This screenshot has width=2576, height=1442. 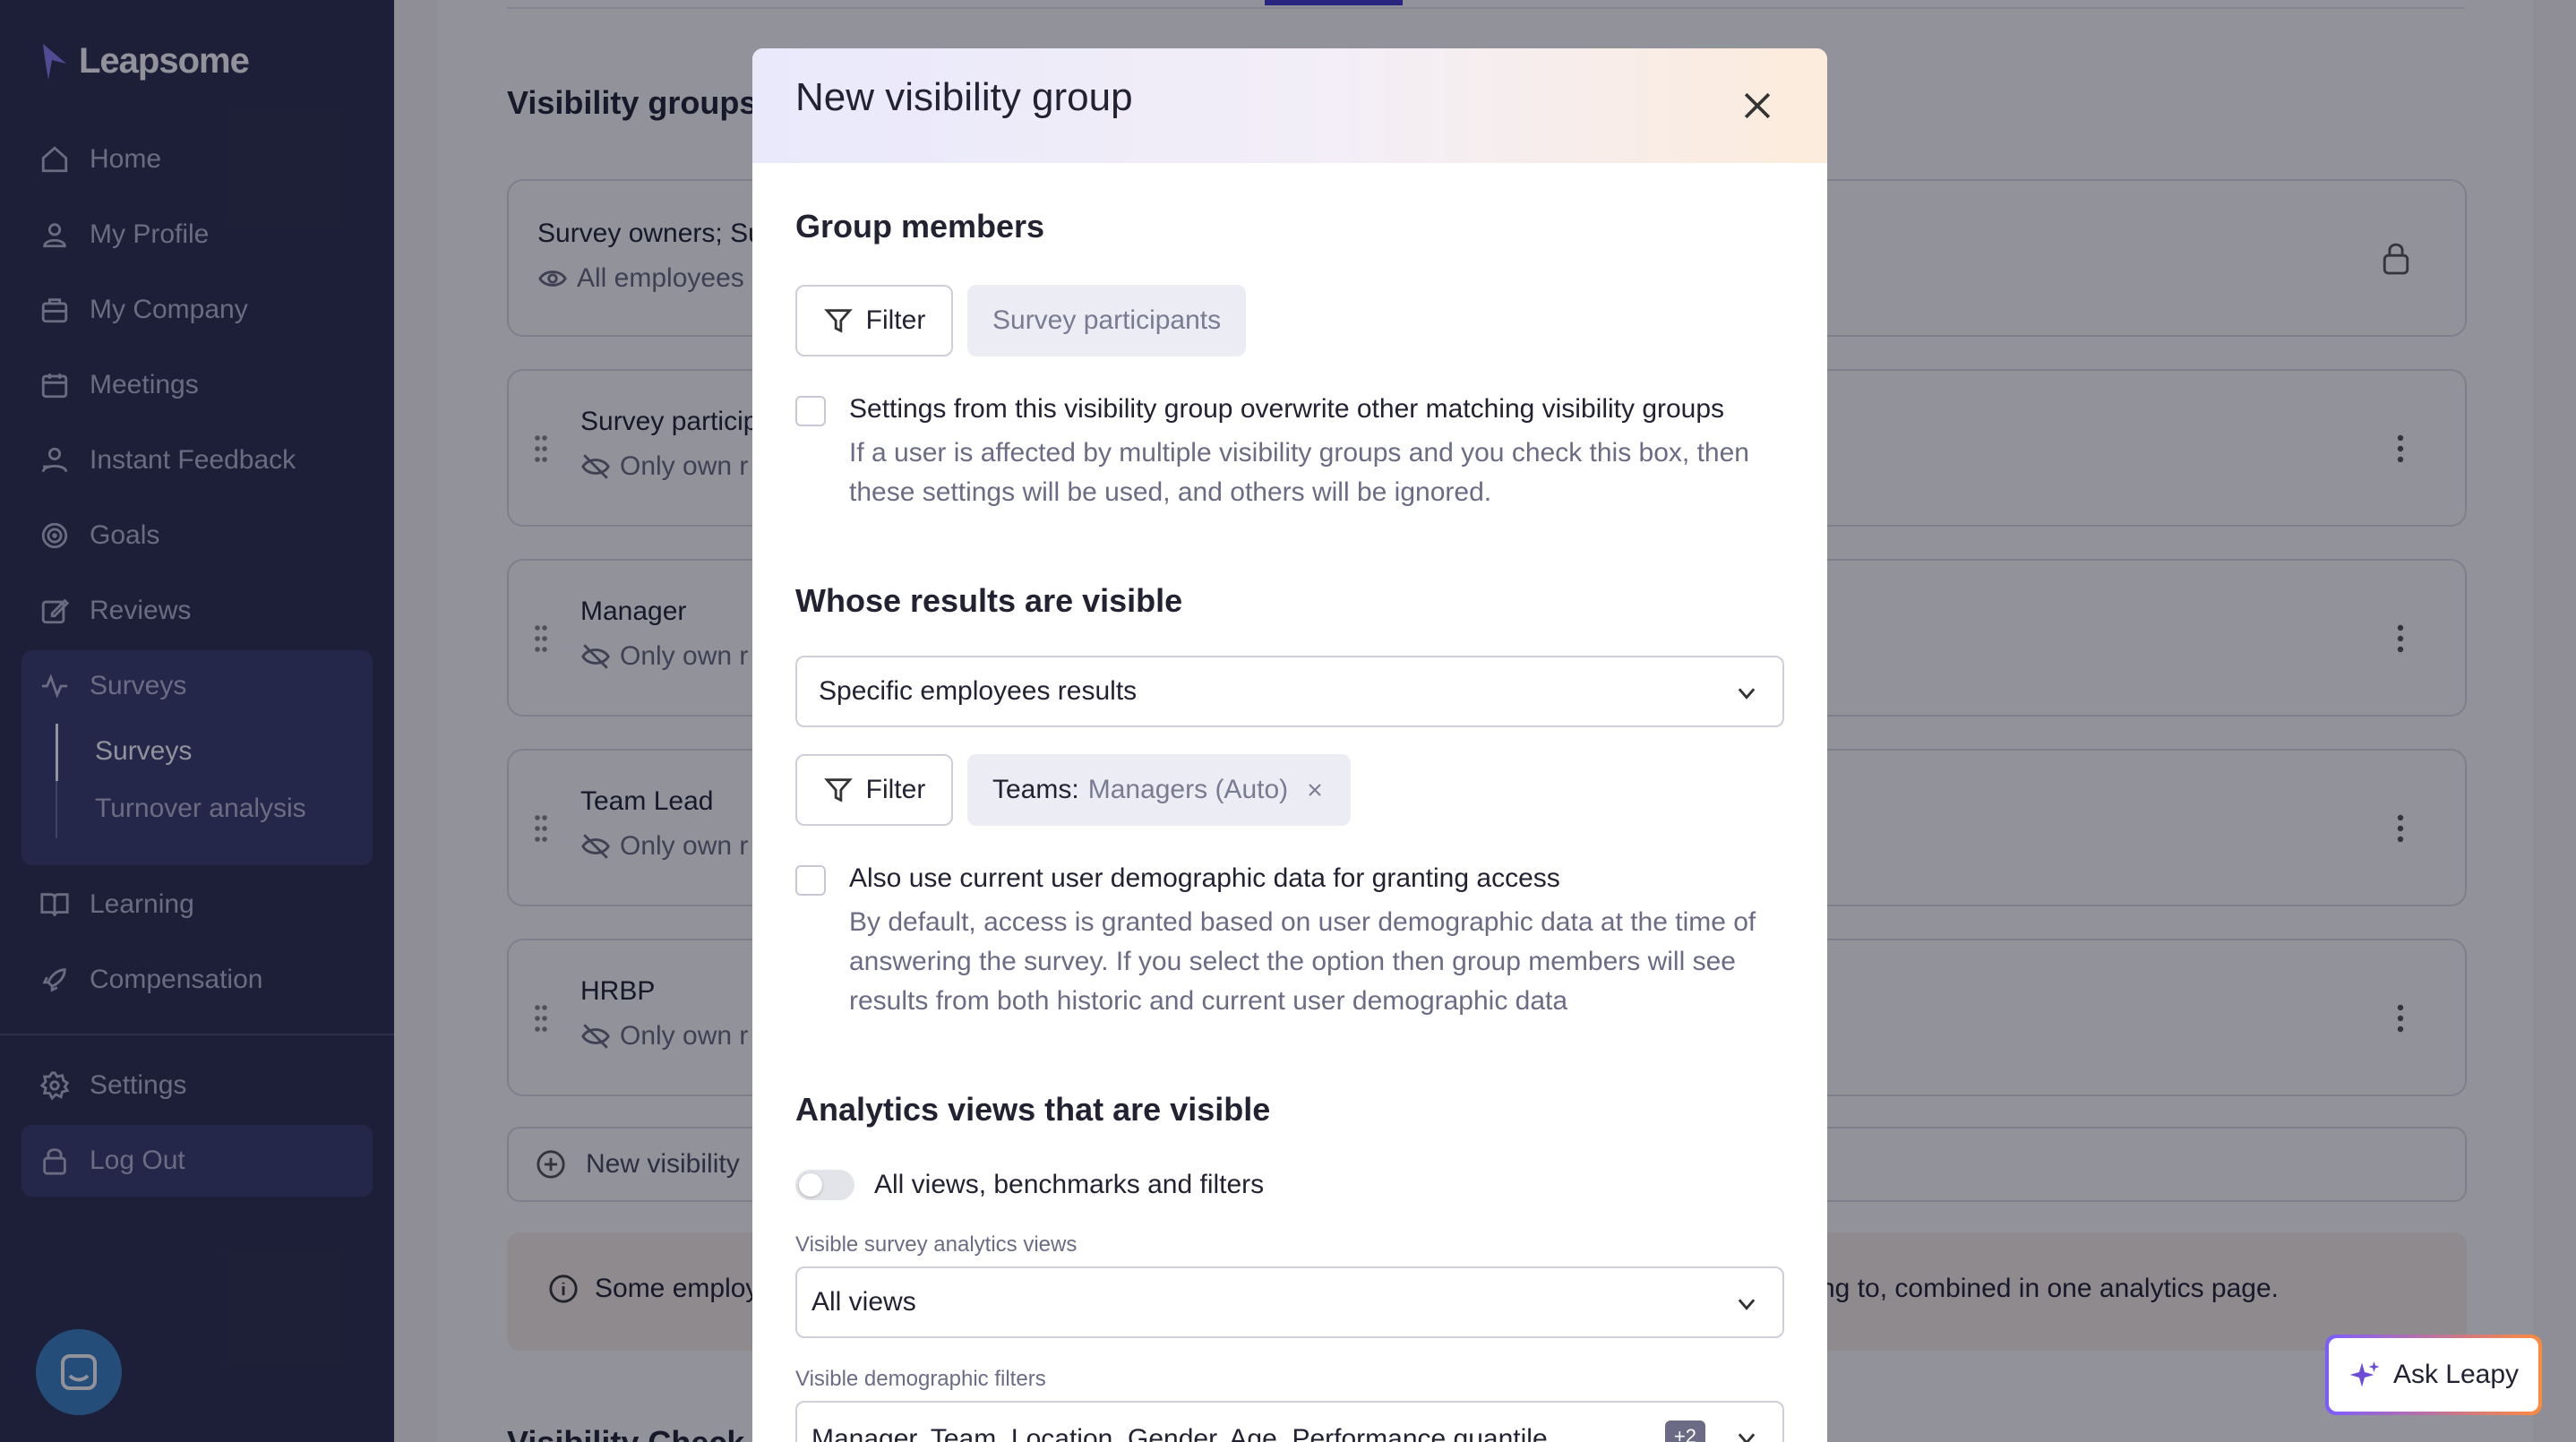 What do you see at coordinates (1684, 1431) in the screenshot?
I see `more-filters-badge: +2` at bounding box center [1684, 1431].